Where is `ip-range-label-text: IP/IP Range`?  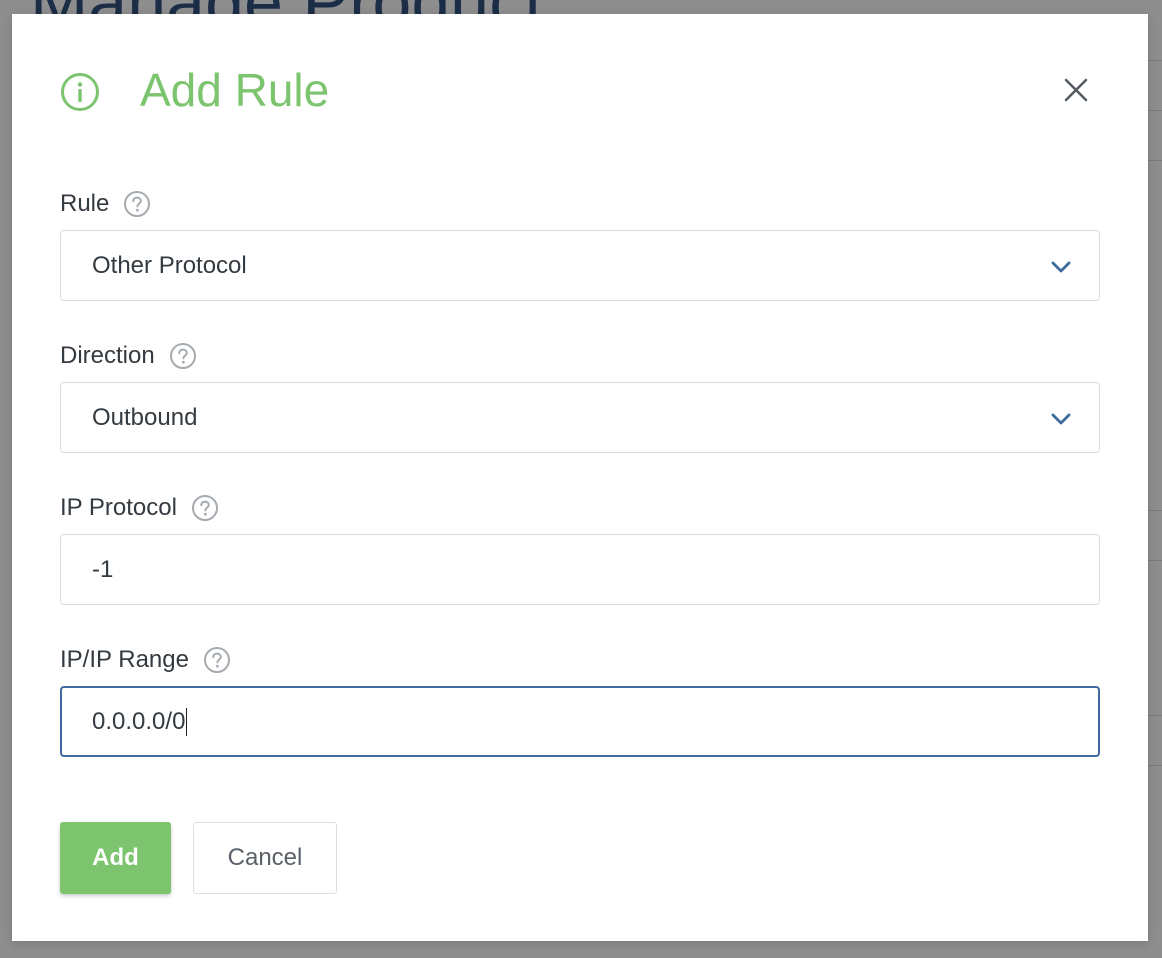
ip-range-label-text: IP/IP Range is located at coordinates (124, 659).